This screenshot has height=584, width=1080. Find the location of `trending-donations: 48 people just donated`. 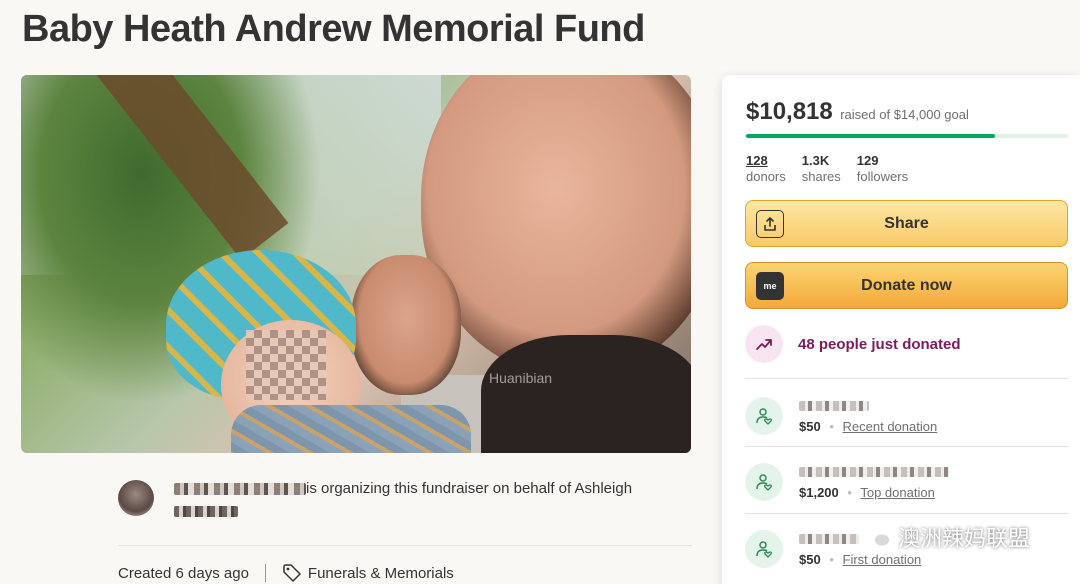

trending-donations: 48 people just donated is located at coordinates (853, 344).